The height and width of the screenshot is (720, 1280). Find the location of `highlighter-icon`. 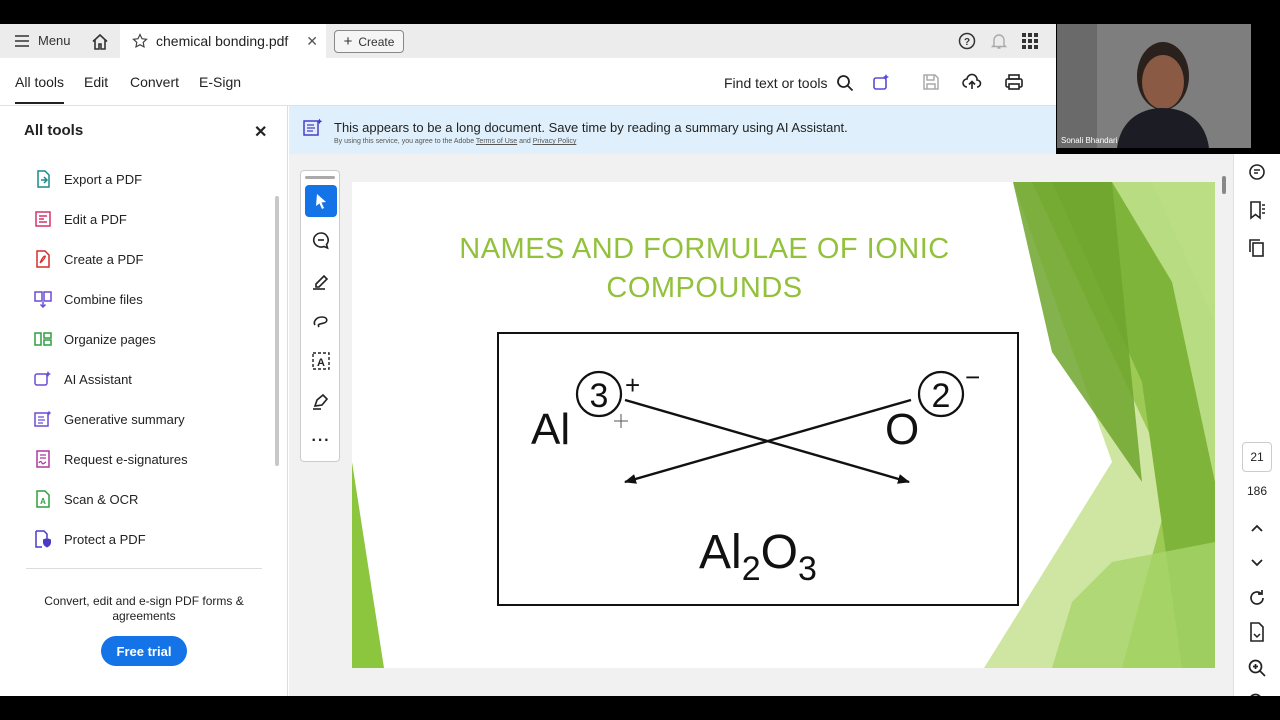

highlighter-icon is located at coordinates (321, 282).